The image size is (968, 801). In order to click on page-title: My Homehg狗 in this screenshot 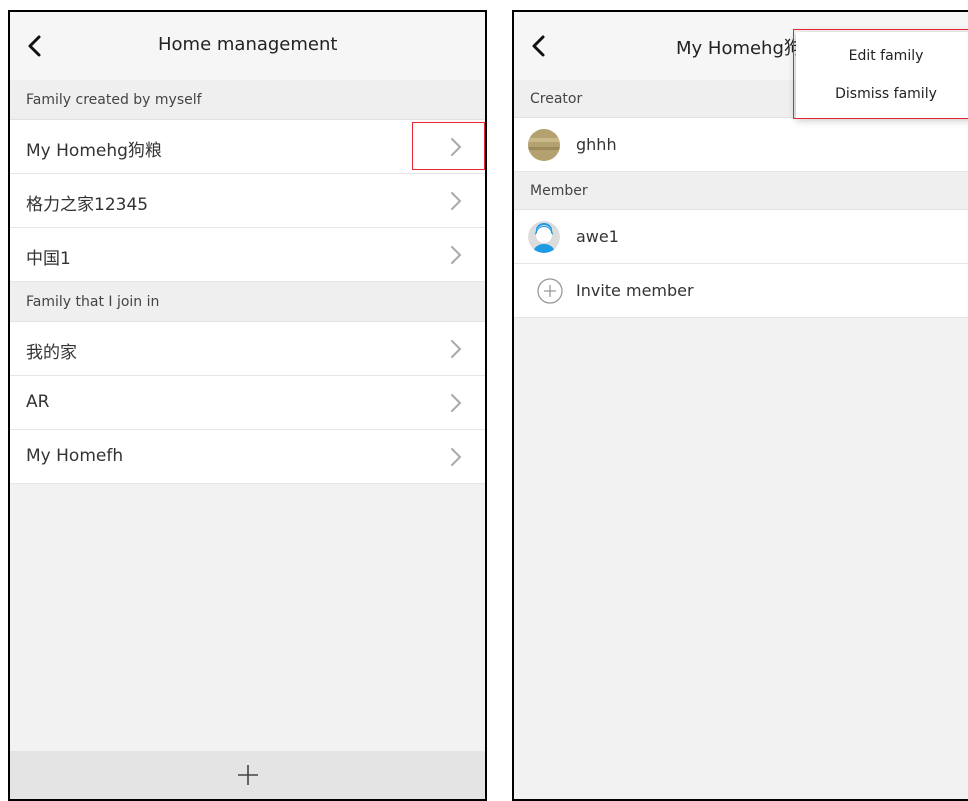, I will do `click(739, 48)`.